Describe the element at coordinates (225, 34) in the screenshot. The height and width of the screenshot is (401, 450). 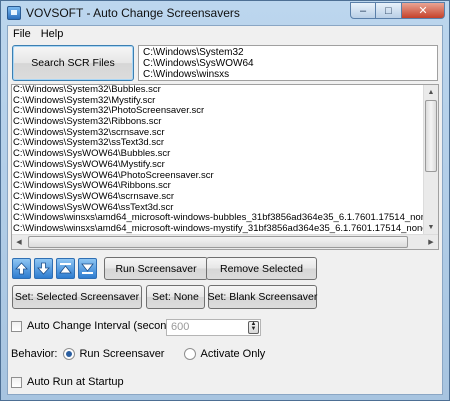
I see `menu-bar: File Help` at that location.